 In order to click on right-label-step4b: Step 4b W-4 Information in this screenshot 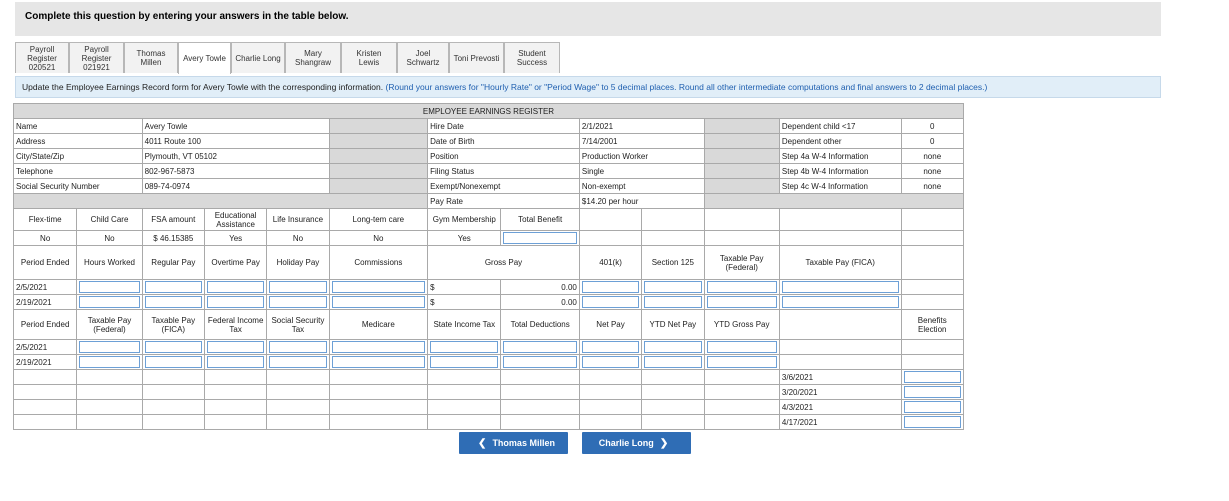, I will do `click(840, 171)`.